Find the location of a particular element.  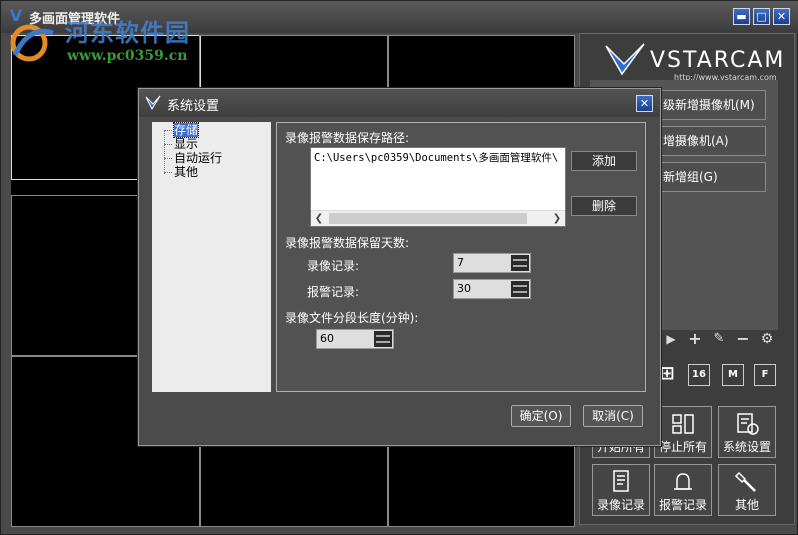

alarm-days-stepper: 30 is located at coordinates (492, 289).